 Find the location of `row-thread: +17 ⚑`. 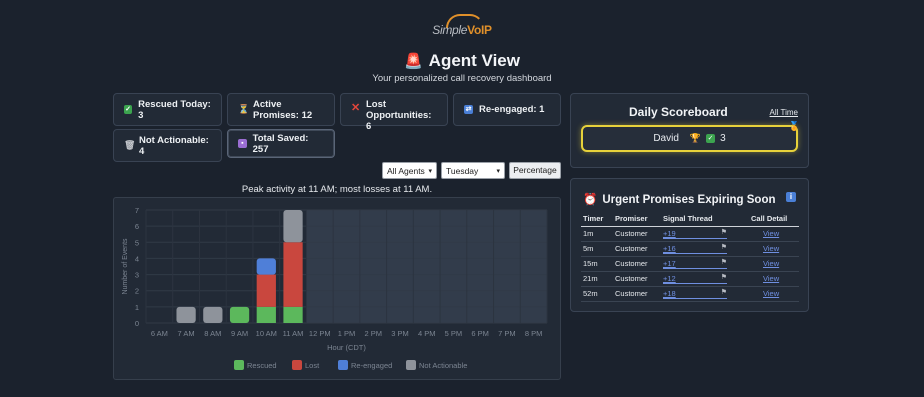

row-thread: +17 ⚑ is located at coordinates (705, 264).